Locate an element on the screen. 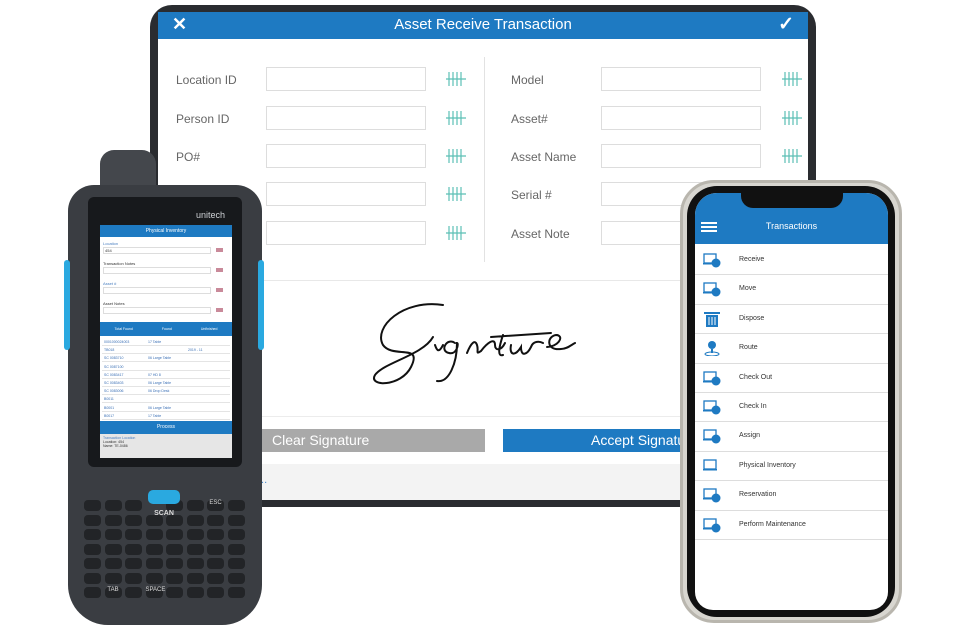 The width and height of the screenshot is (977, 629). table-row: TB018 2019 - 11 is located at coordinates (166, 350).